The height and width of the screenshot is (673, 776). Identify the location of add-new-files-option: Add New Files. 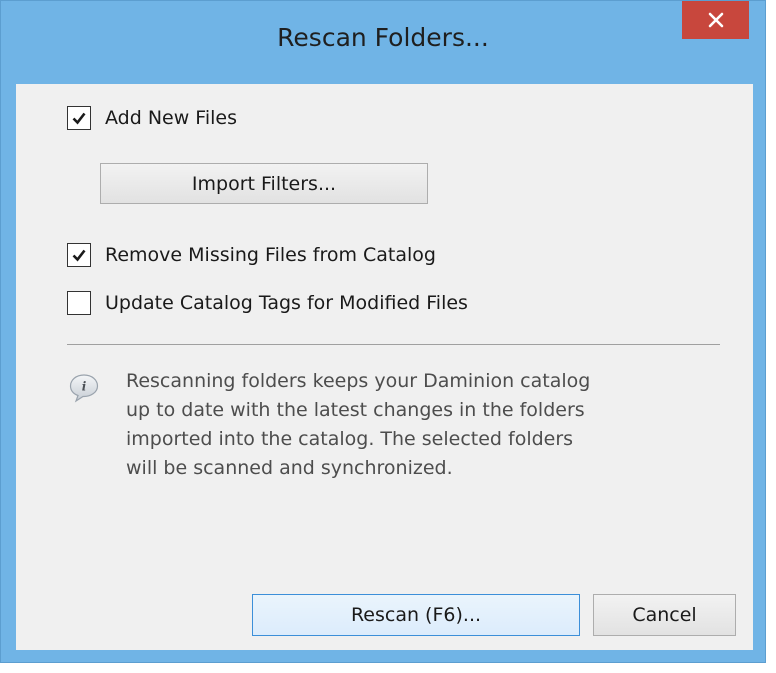
(152, 118).